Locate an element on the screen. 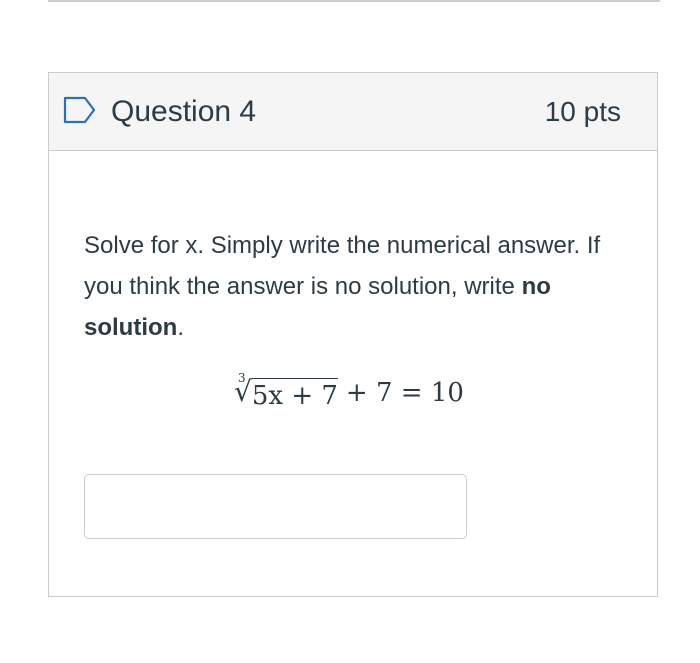 Image resolution: width=700 pixels, height=663 pixels. equation: 3 √ 5x + 7 + 7 = 10 is located at coordinates (429, 393).